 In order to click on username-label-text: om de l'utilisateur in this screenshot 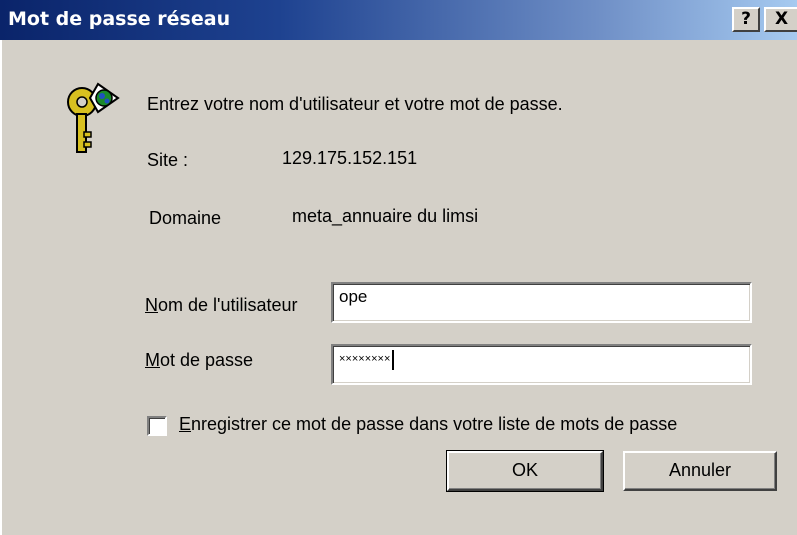, I will do `click(228, 305)`.